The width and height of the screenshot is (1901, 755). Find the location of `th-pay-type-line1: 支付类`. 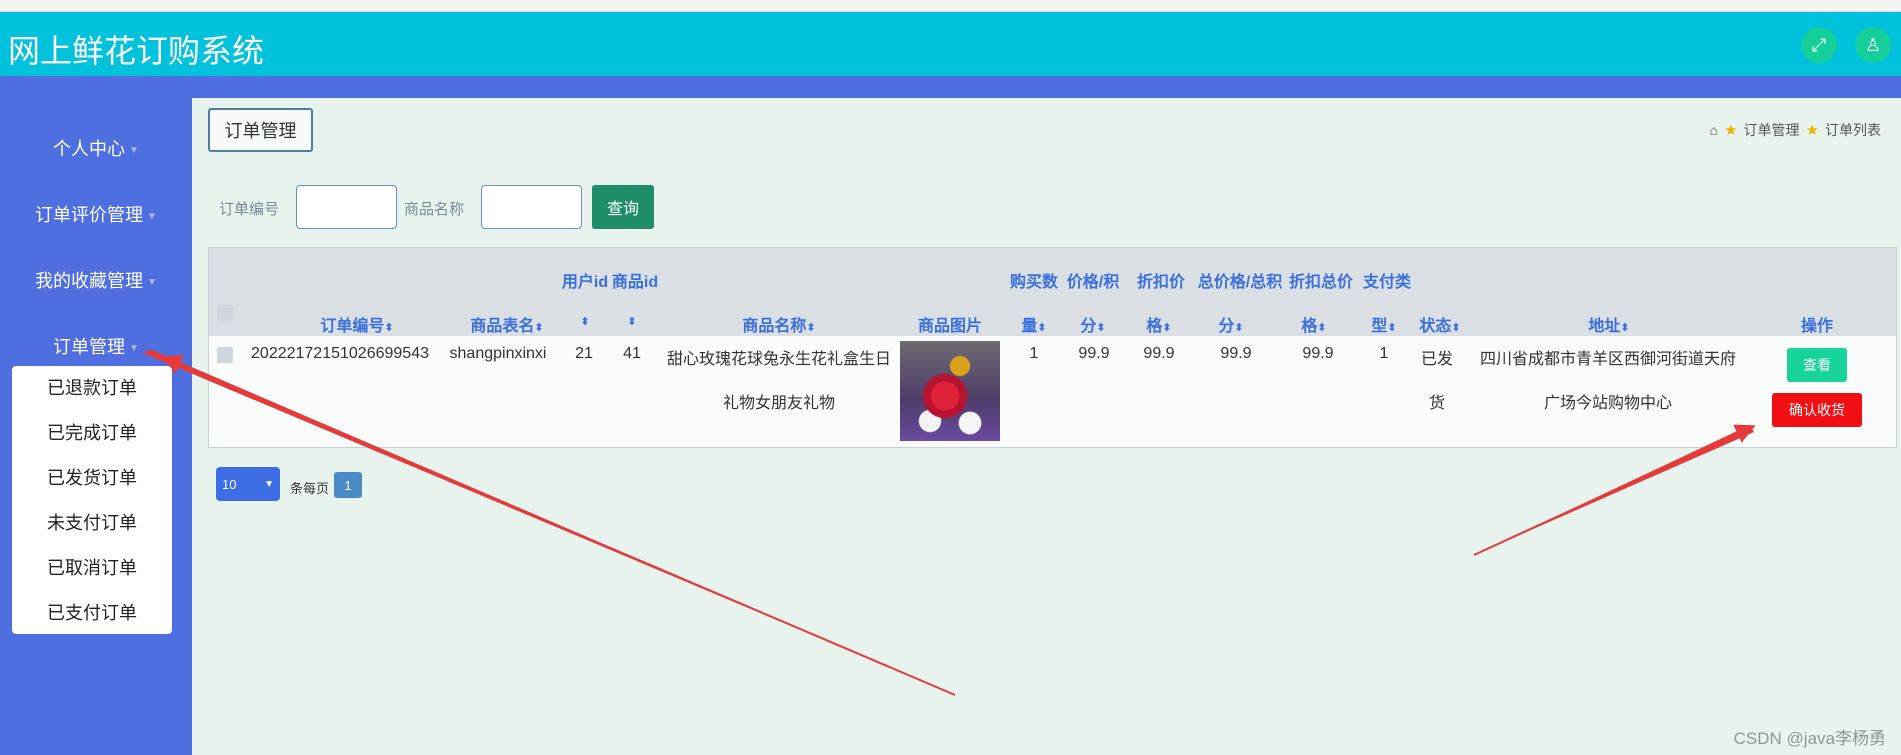

th-pay-type-line1: 支付类 is located at coordinates (1386, 282).